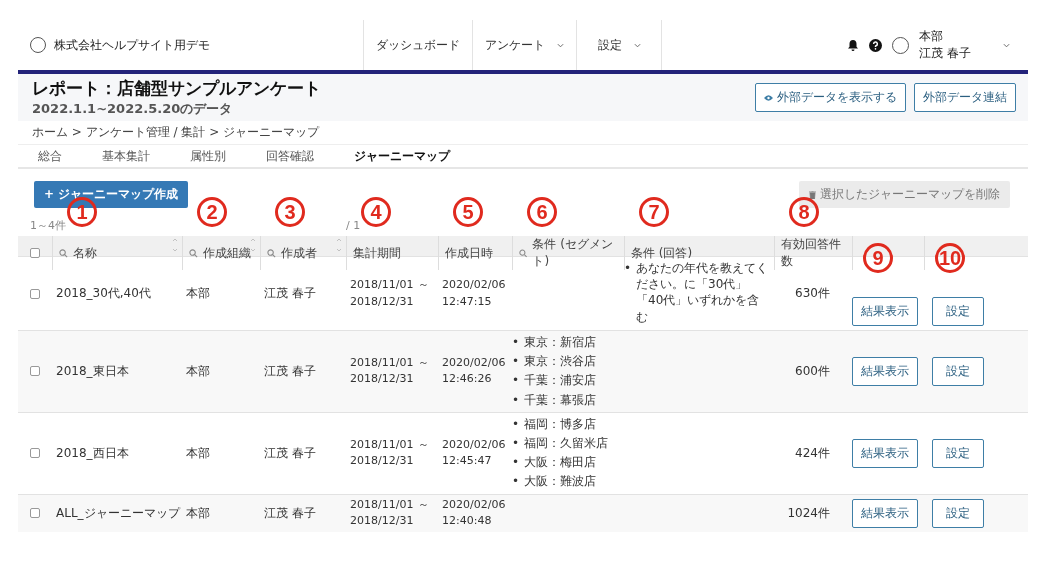  What do you see at coordinates (876, 45) in the screenshot?
I see `help-icon` at bounding box center [876, 45].